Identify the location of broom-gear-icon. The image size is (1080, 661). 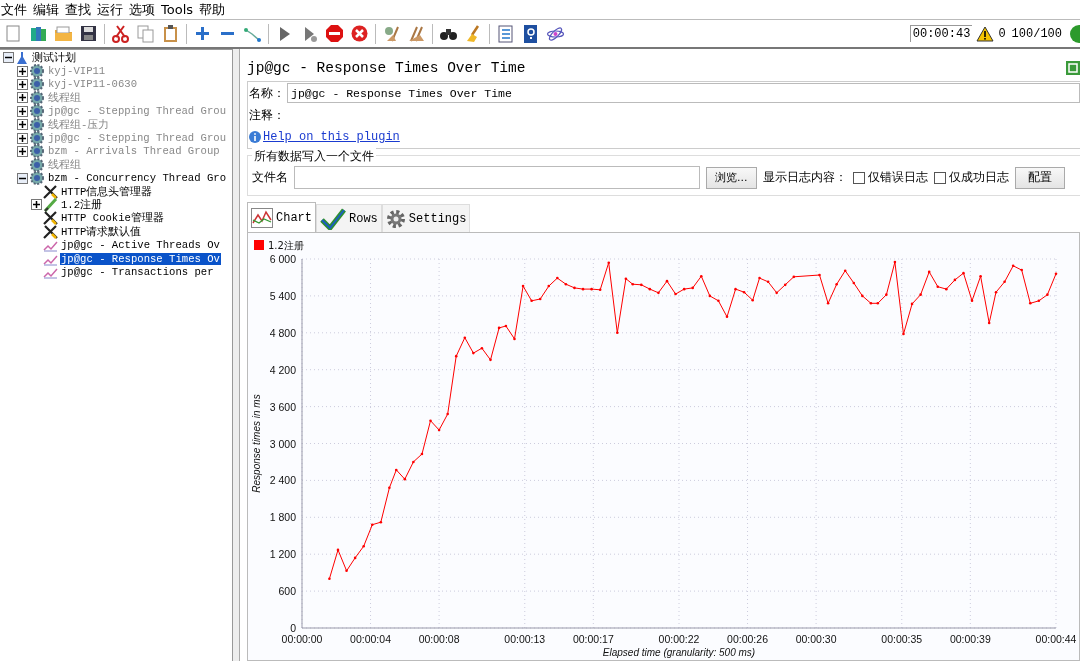
(391, 33).